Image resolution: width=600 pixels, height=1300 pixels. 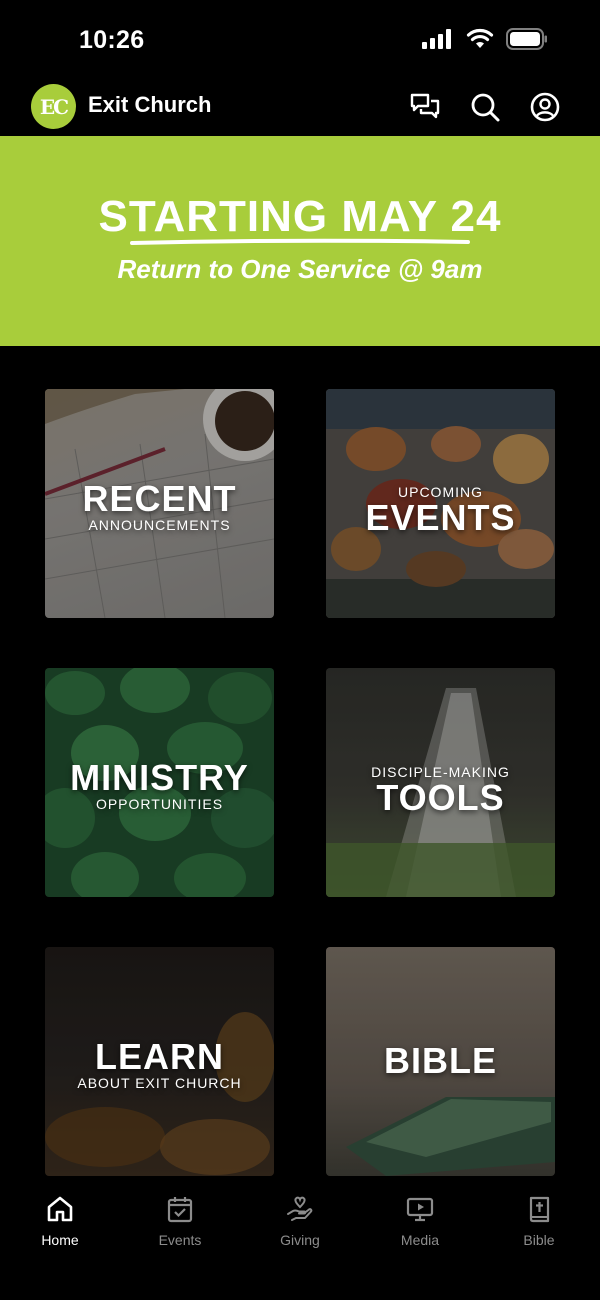 I want to click on status-icons, so click(x=485, y=39).